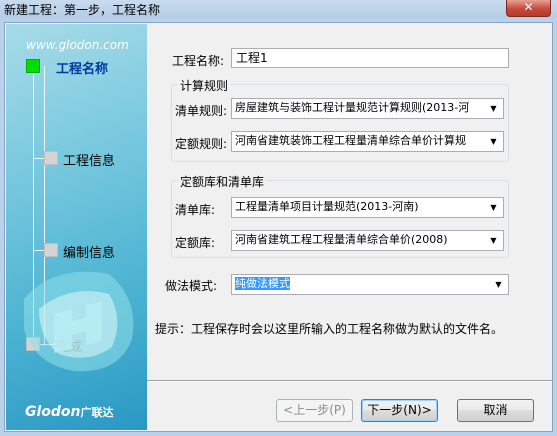 The image size is (557, 436). I want to click on close-button: ✕, so click(528, 8).